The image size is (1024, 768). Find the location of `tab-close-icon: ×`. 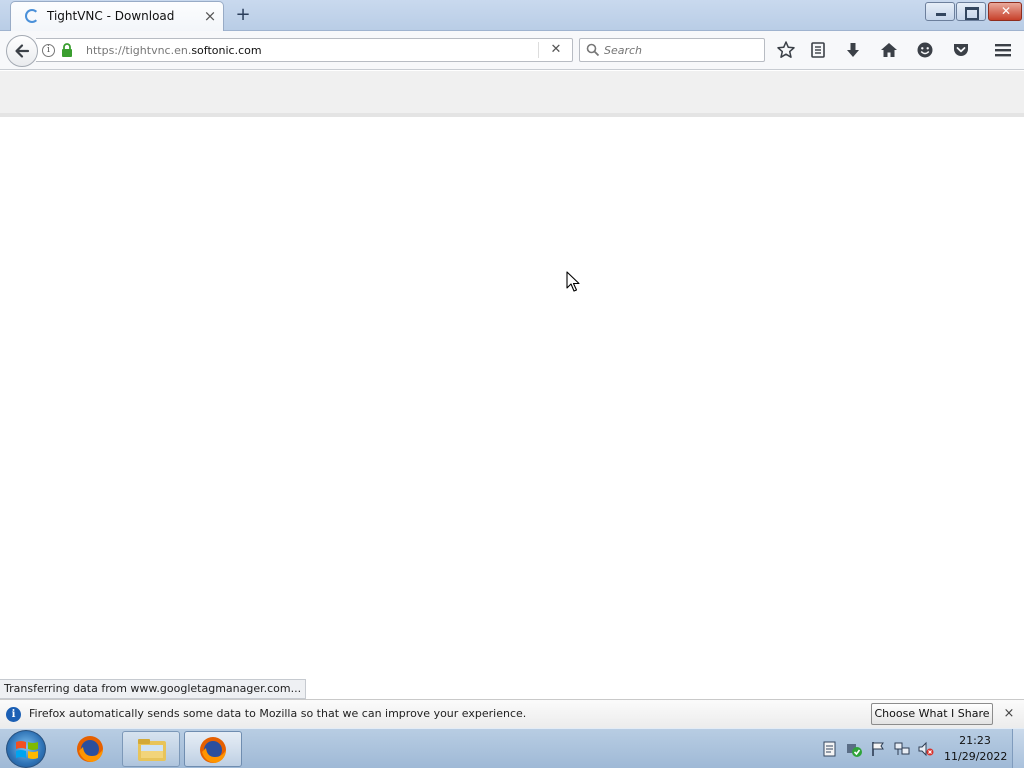

tab-close-icon: × is located at coordinates (210, 16).